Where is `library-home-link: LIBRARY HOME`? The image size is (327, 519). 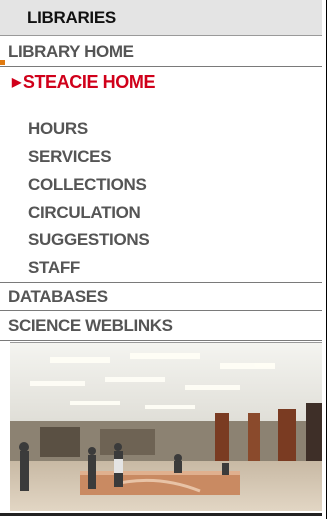 library-home-link: LIBRARY HOME is located at coordinates (71, 52).